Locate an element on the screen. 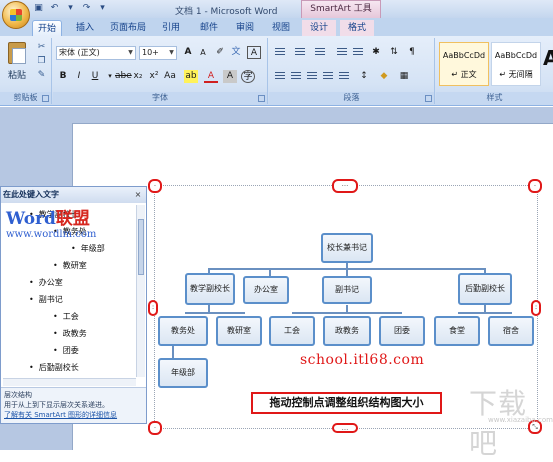  dropdown-icon: ▾ is located at coordinates (70, 8).